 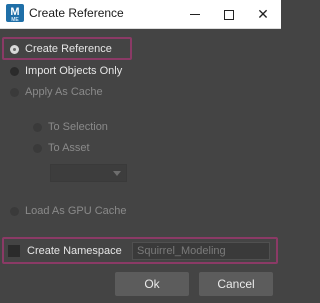 I want to click on radio-label: To Selection, so click(x=78, y=127).